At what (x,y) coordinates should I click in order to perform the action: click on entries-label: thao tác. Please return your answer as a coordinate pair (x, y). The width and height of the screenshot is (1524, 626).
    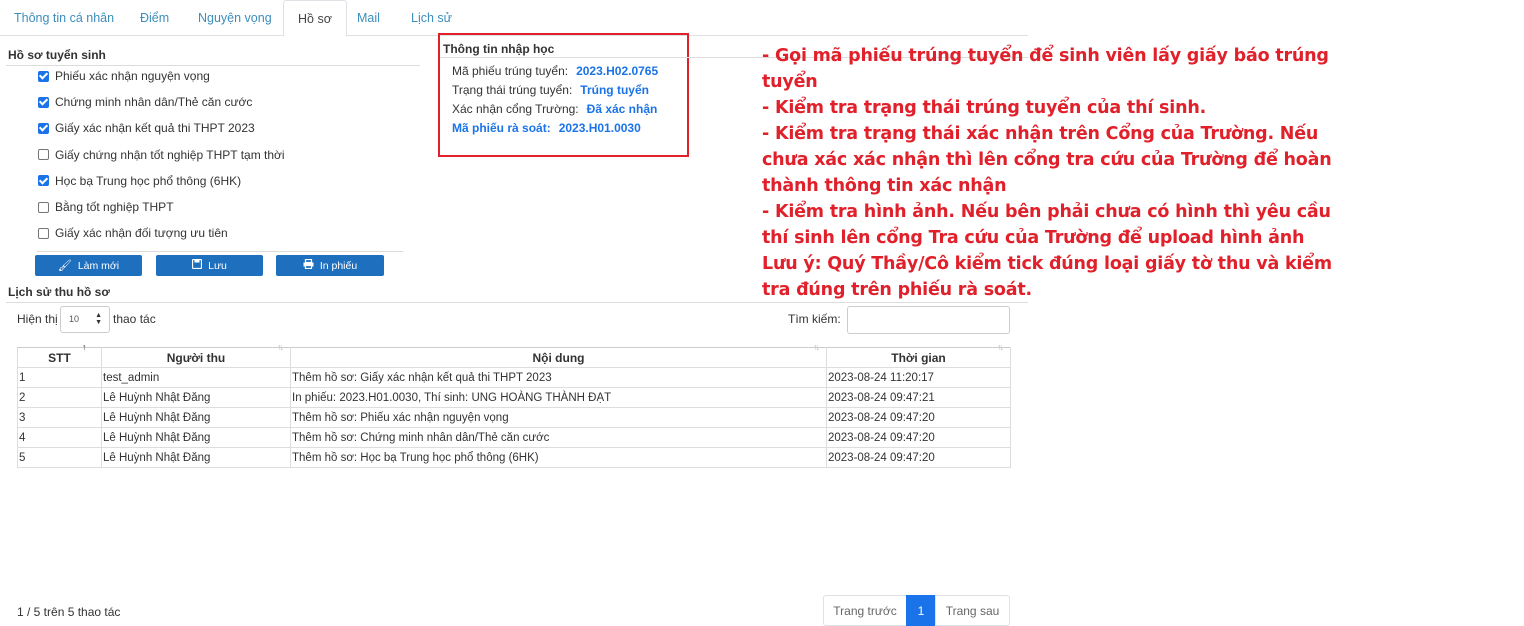
    Looking at the image, I should click on (134, 319).